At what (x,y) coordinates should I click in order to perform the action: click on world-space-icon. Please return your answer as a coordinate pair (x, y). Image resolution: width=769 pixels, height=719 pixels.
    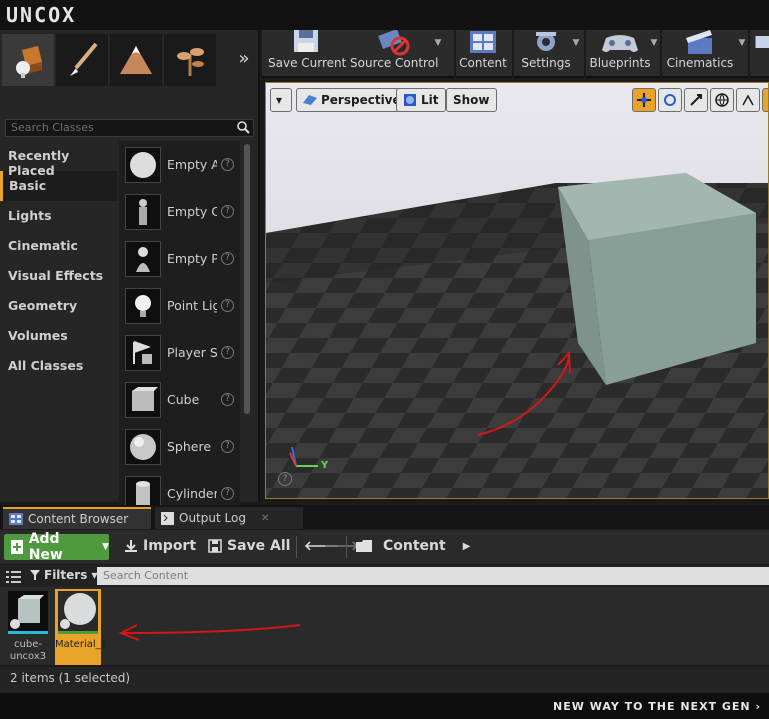
    Looking at the image, I should click on (722, 100).